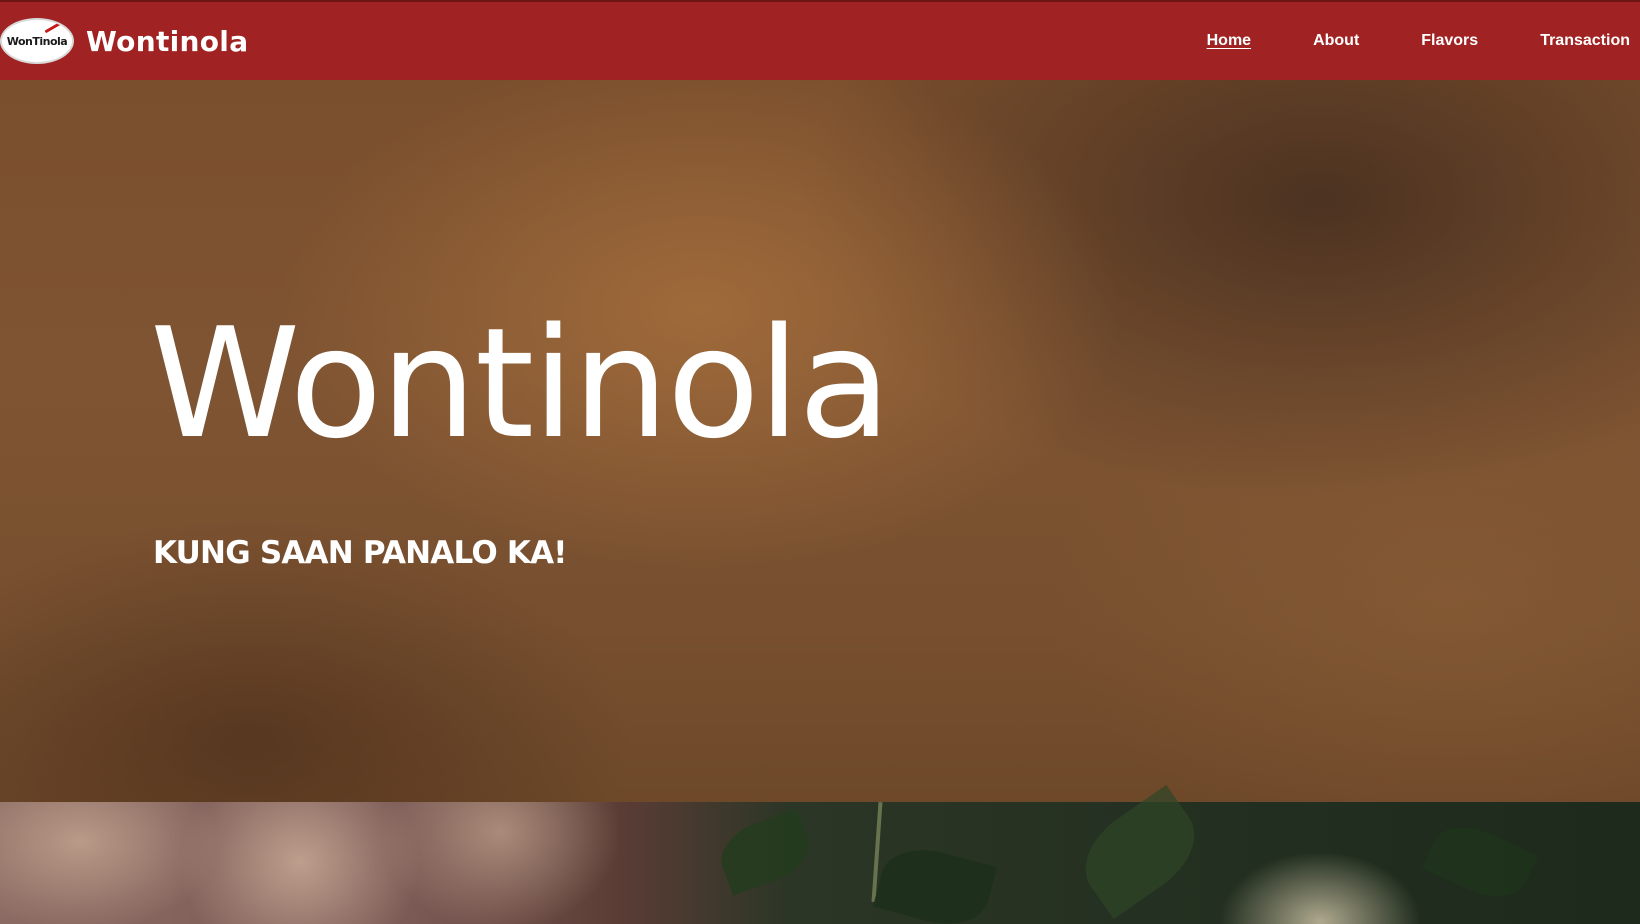 This screenshot has width=1640, height=924. Describe the element at coordinates (1336, 41) in the screenshot. I see `nav-link-about: About` at that location.